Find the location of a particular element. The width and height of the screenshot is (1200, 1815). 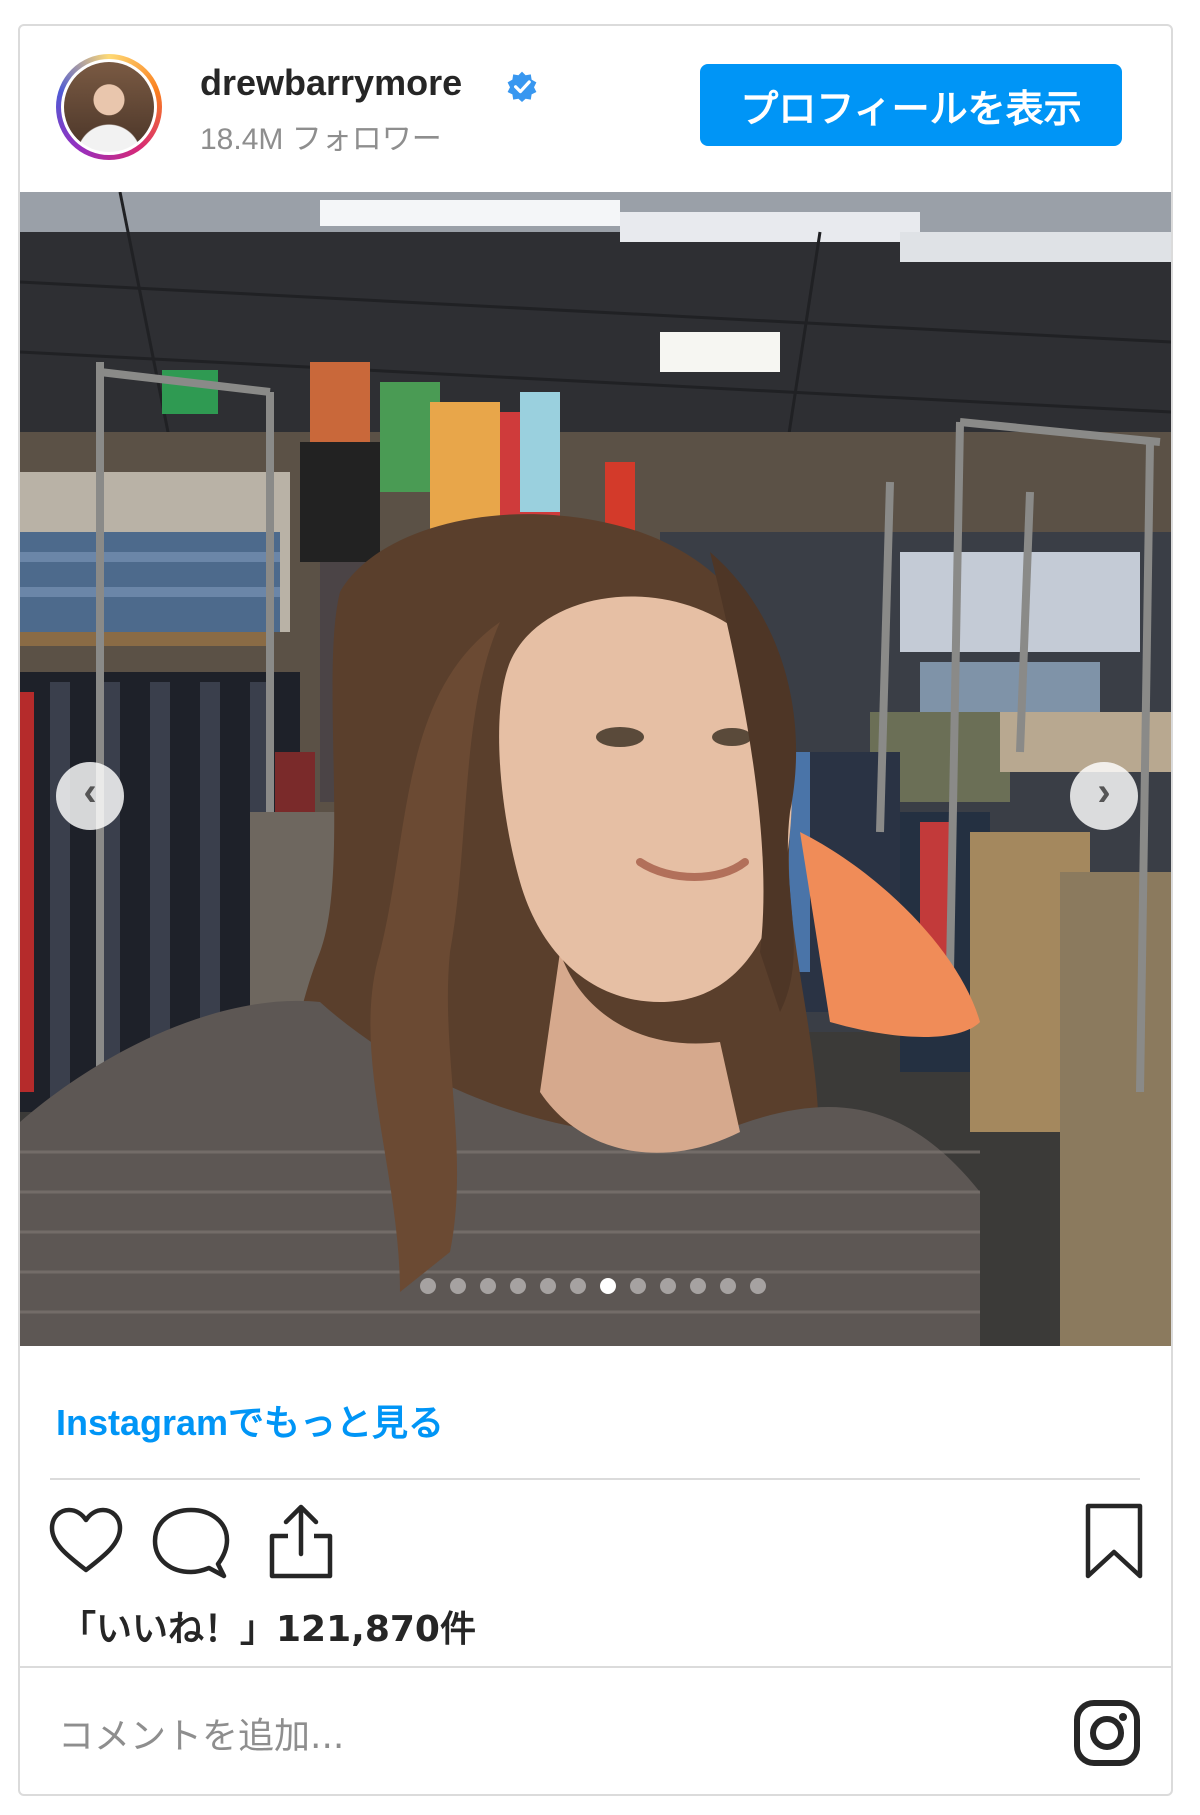

chevron-left-icon: ‹ is located at coordinates (90, 792).